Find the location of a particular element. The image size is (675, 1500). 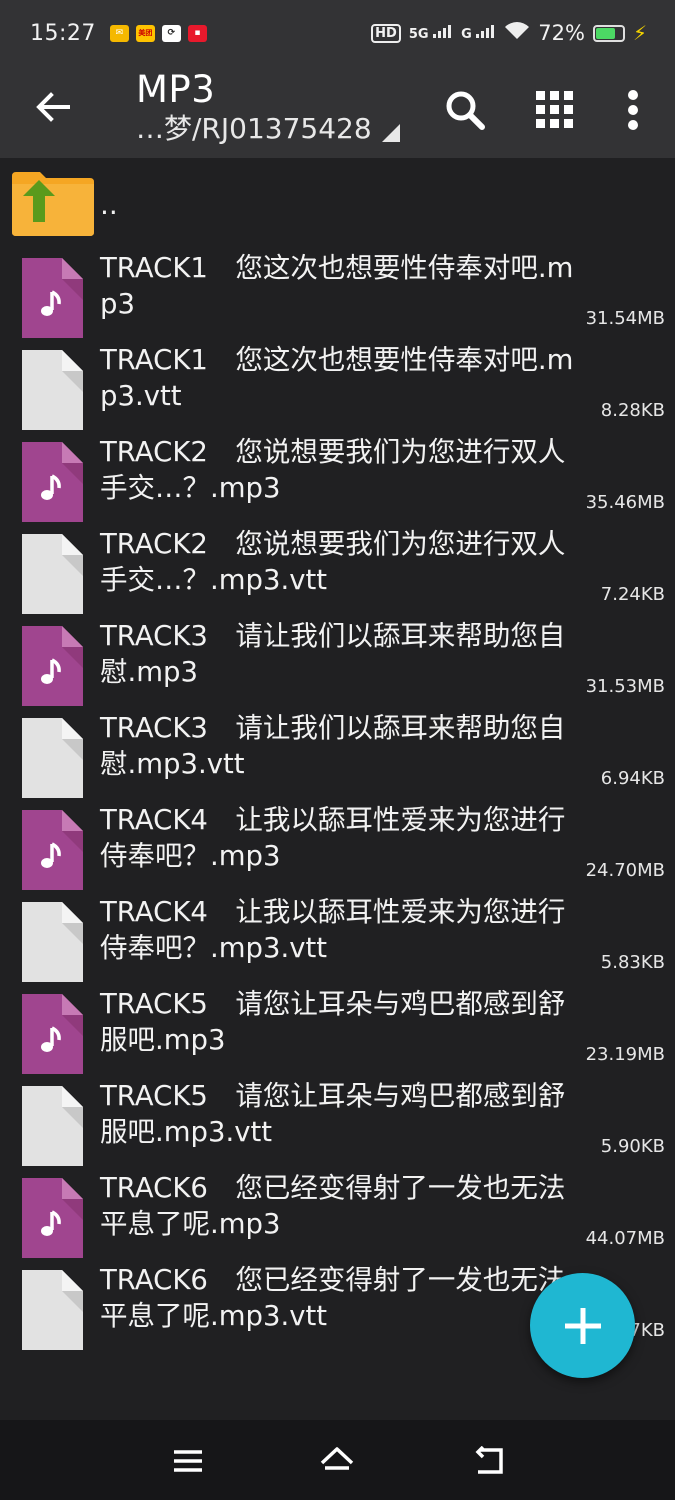

file-name: TRACK6 您已经变得射了一发也无法平息了呢.mp3.vtt is located at coordinates (333, 1298).